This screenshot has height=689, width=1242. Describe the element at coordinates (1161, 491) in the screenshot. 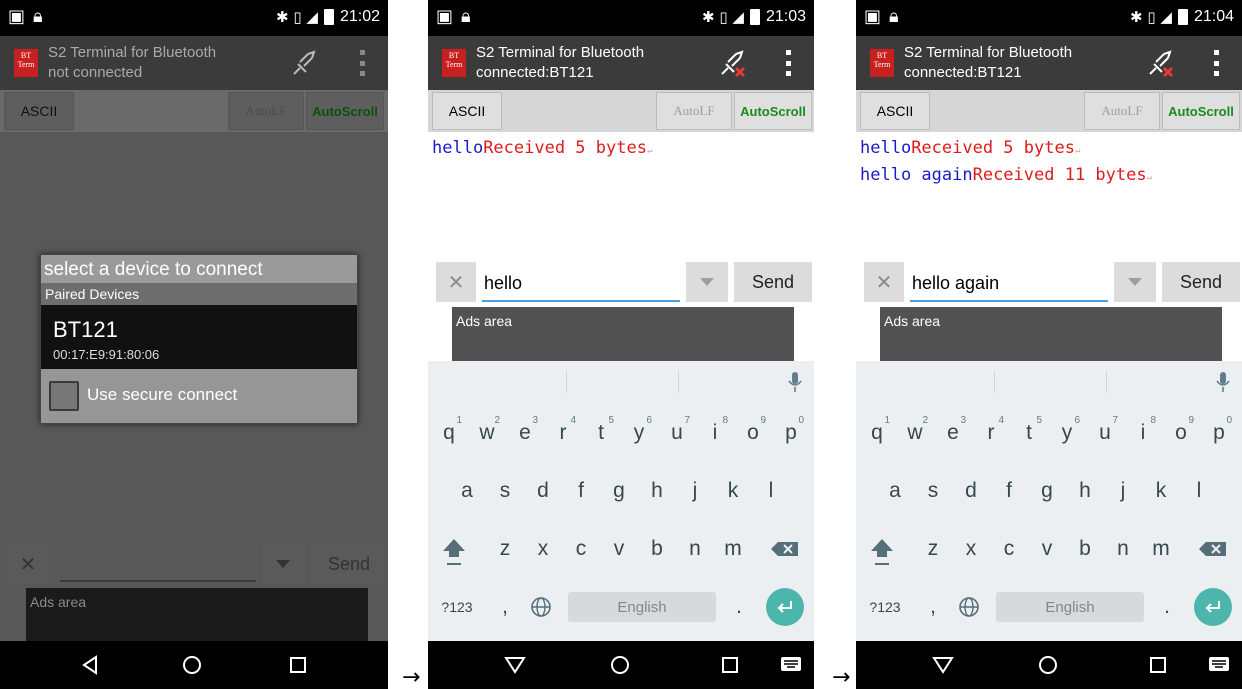

I see `key-k: k` at that location.